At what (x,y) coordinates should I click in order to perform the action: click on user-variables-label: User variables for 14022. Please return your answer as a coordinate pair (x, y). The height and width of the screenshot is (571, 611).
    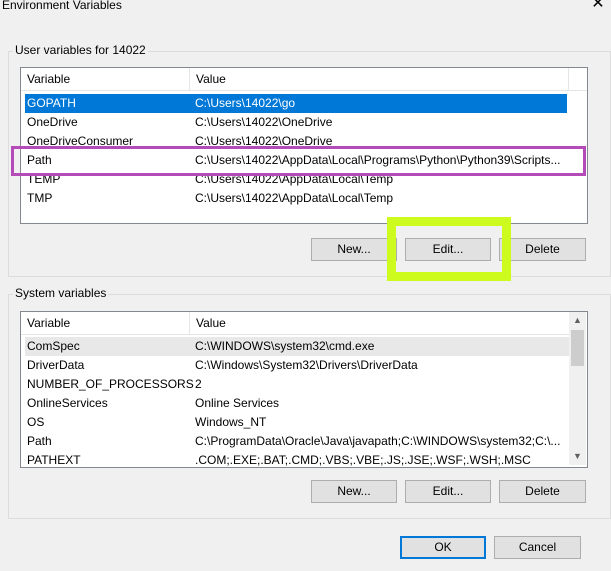
    Looking at the image, I should click on (80, 50).